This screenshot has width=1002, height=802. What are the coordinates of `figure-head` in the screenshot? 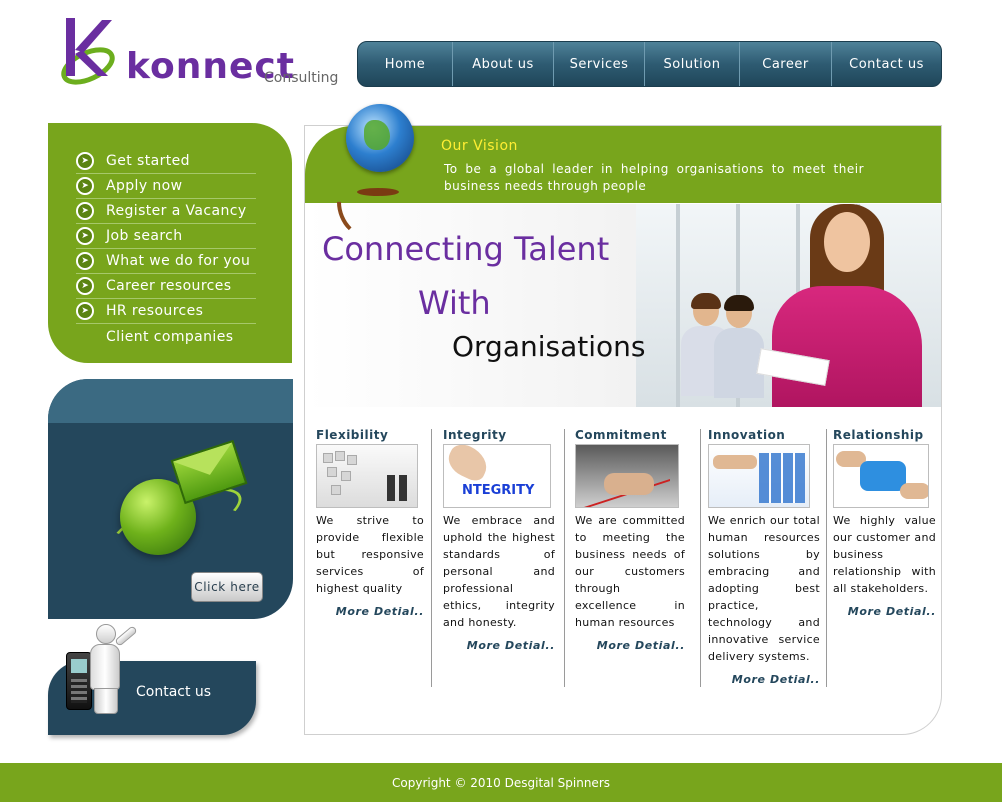 It's located at (106, 634).